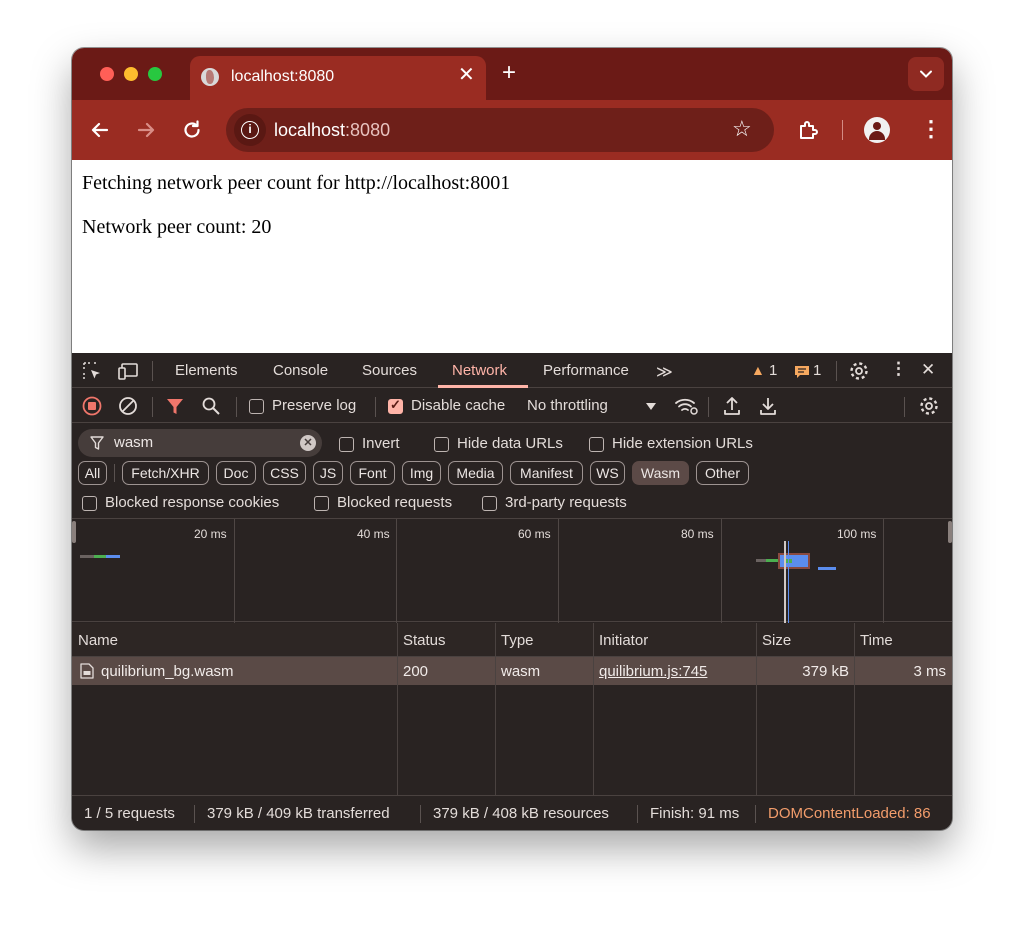  What do you see at coordinates (206, 370) in the screenshot?
I see `tab-elements: Elements` at bounding box center [206, 370].